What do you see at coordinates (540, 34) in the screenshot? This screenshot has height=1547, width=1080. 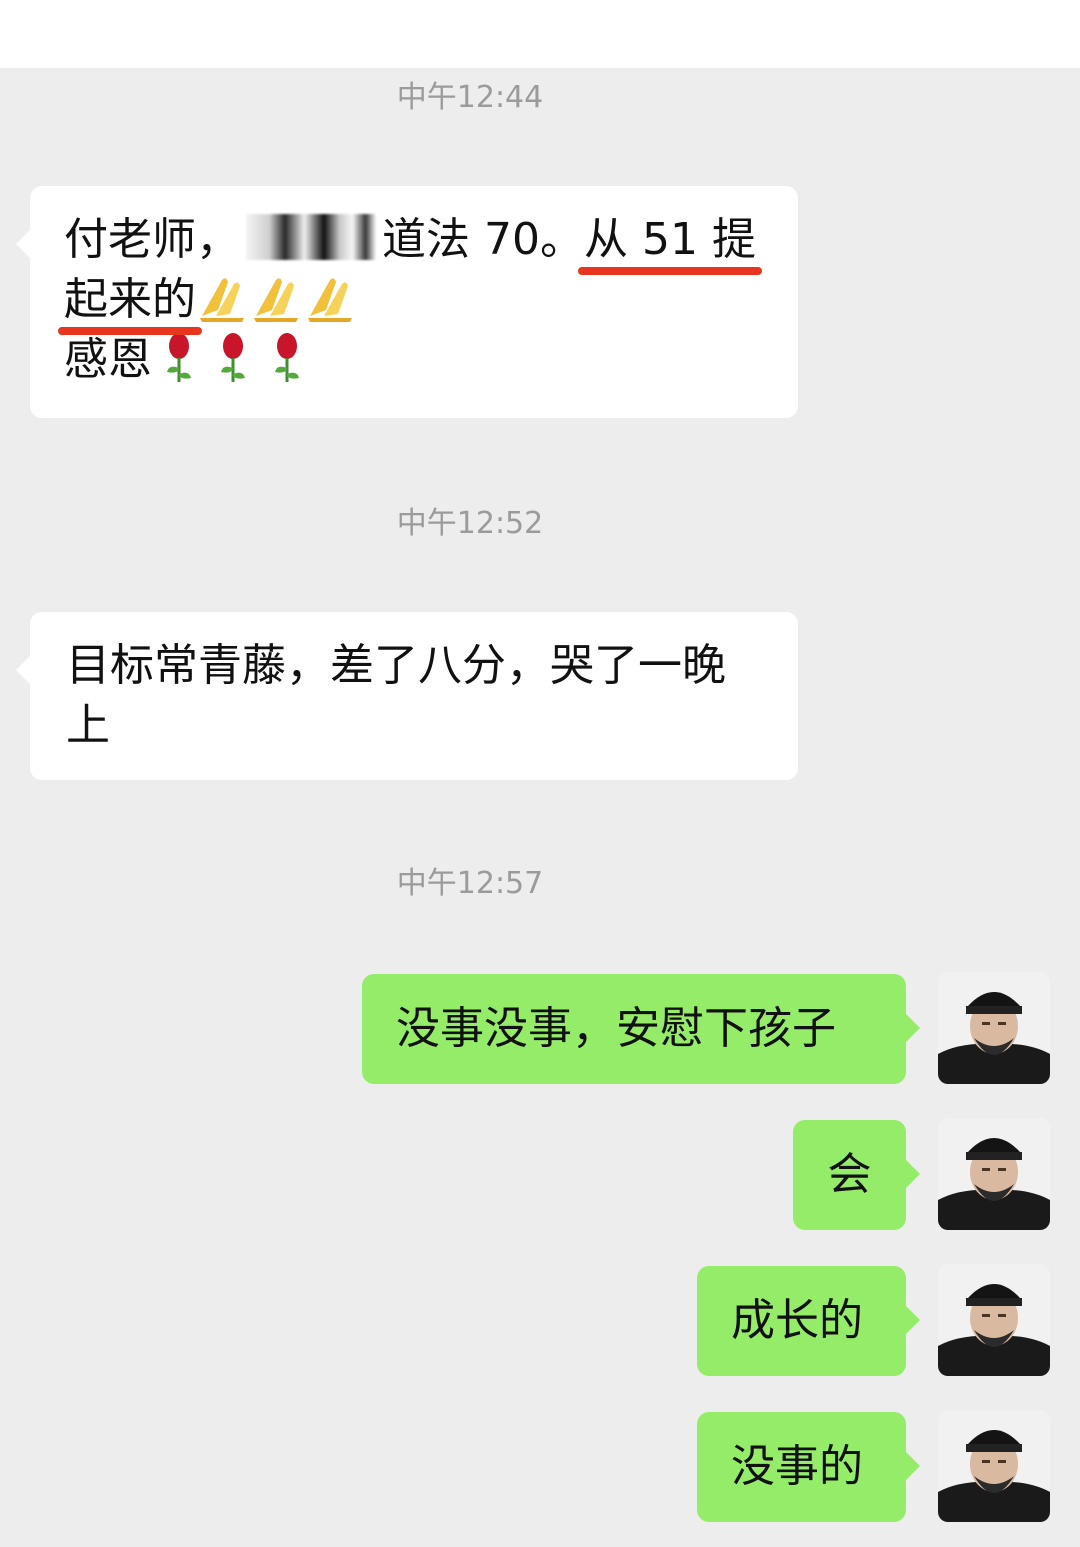 I see `top-bar` at bounding box center [540, 34].